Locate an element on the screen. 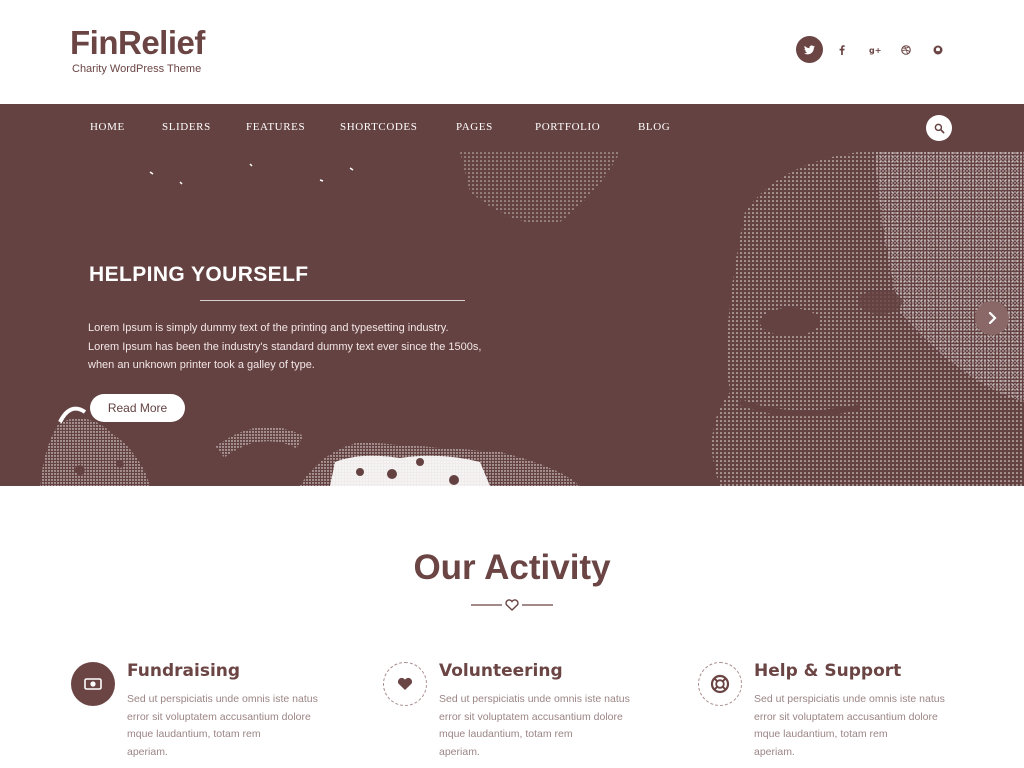  hero-title: HELPING YOURSELF is located at coordinates (199, 274).